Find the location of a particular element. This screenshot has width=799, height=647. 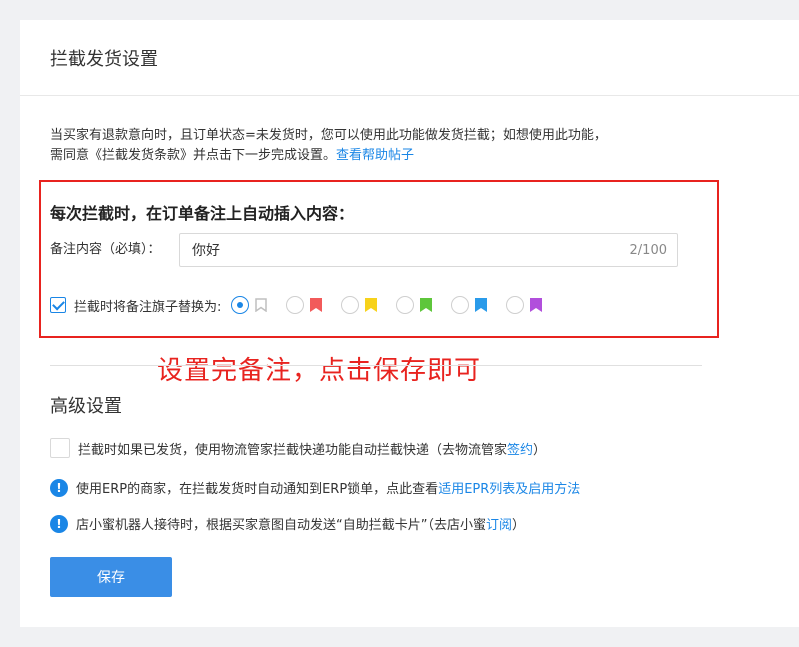

flag-options is located at coordinates (396, 305).